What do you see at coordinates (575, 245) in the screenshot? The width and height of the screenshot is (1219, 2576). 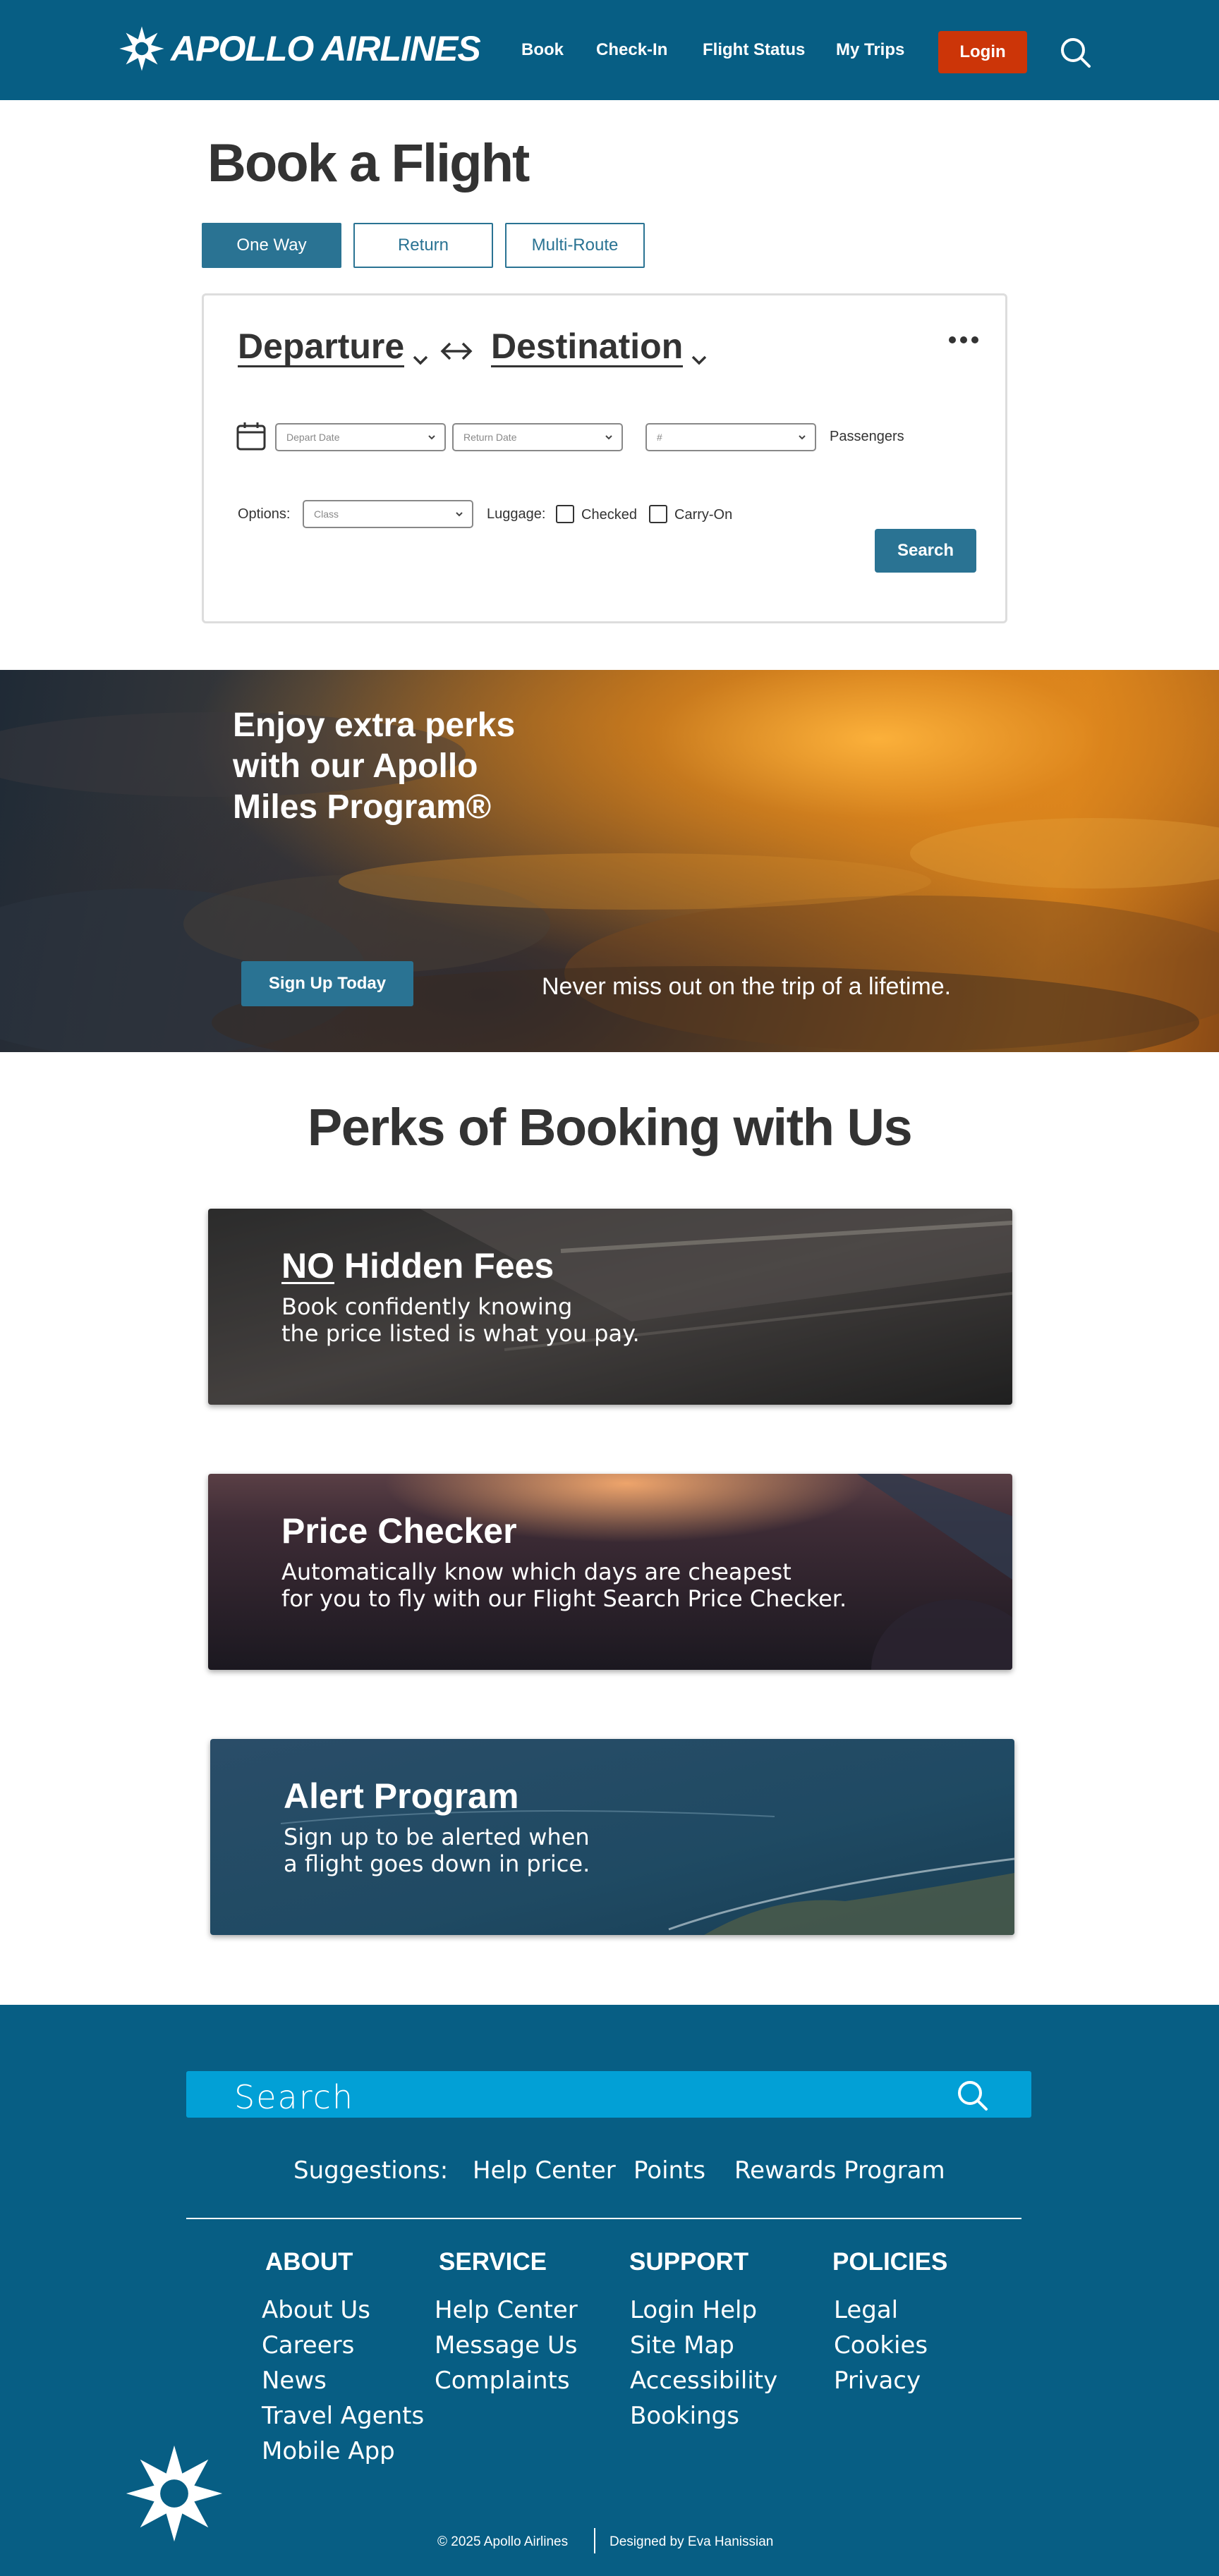 I see `tab-multi-route: Multi-Route` at bounding box center [575, 245].